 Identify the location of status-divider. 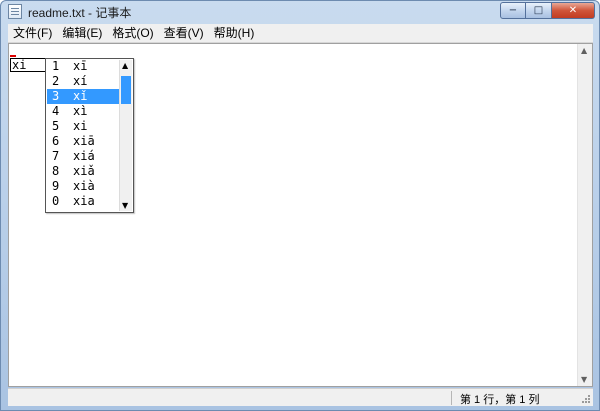
(451, 398).